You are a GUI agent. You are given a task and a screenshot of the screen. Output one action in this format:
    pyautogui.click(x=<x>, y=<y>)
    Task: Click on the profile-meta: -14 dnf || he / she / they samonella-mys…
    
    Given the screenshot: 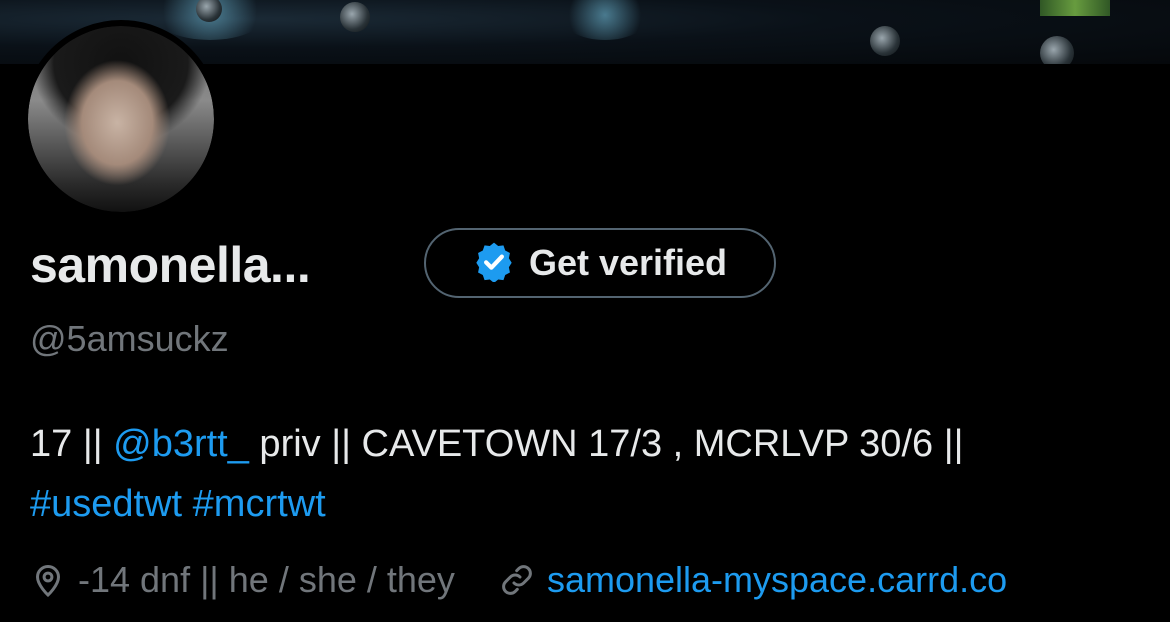 What is the action you would take?
    pyautogui.click(x=518, y=580)
    